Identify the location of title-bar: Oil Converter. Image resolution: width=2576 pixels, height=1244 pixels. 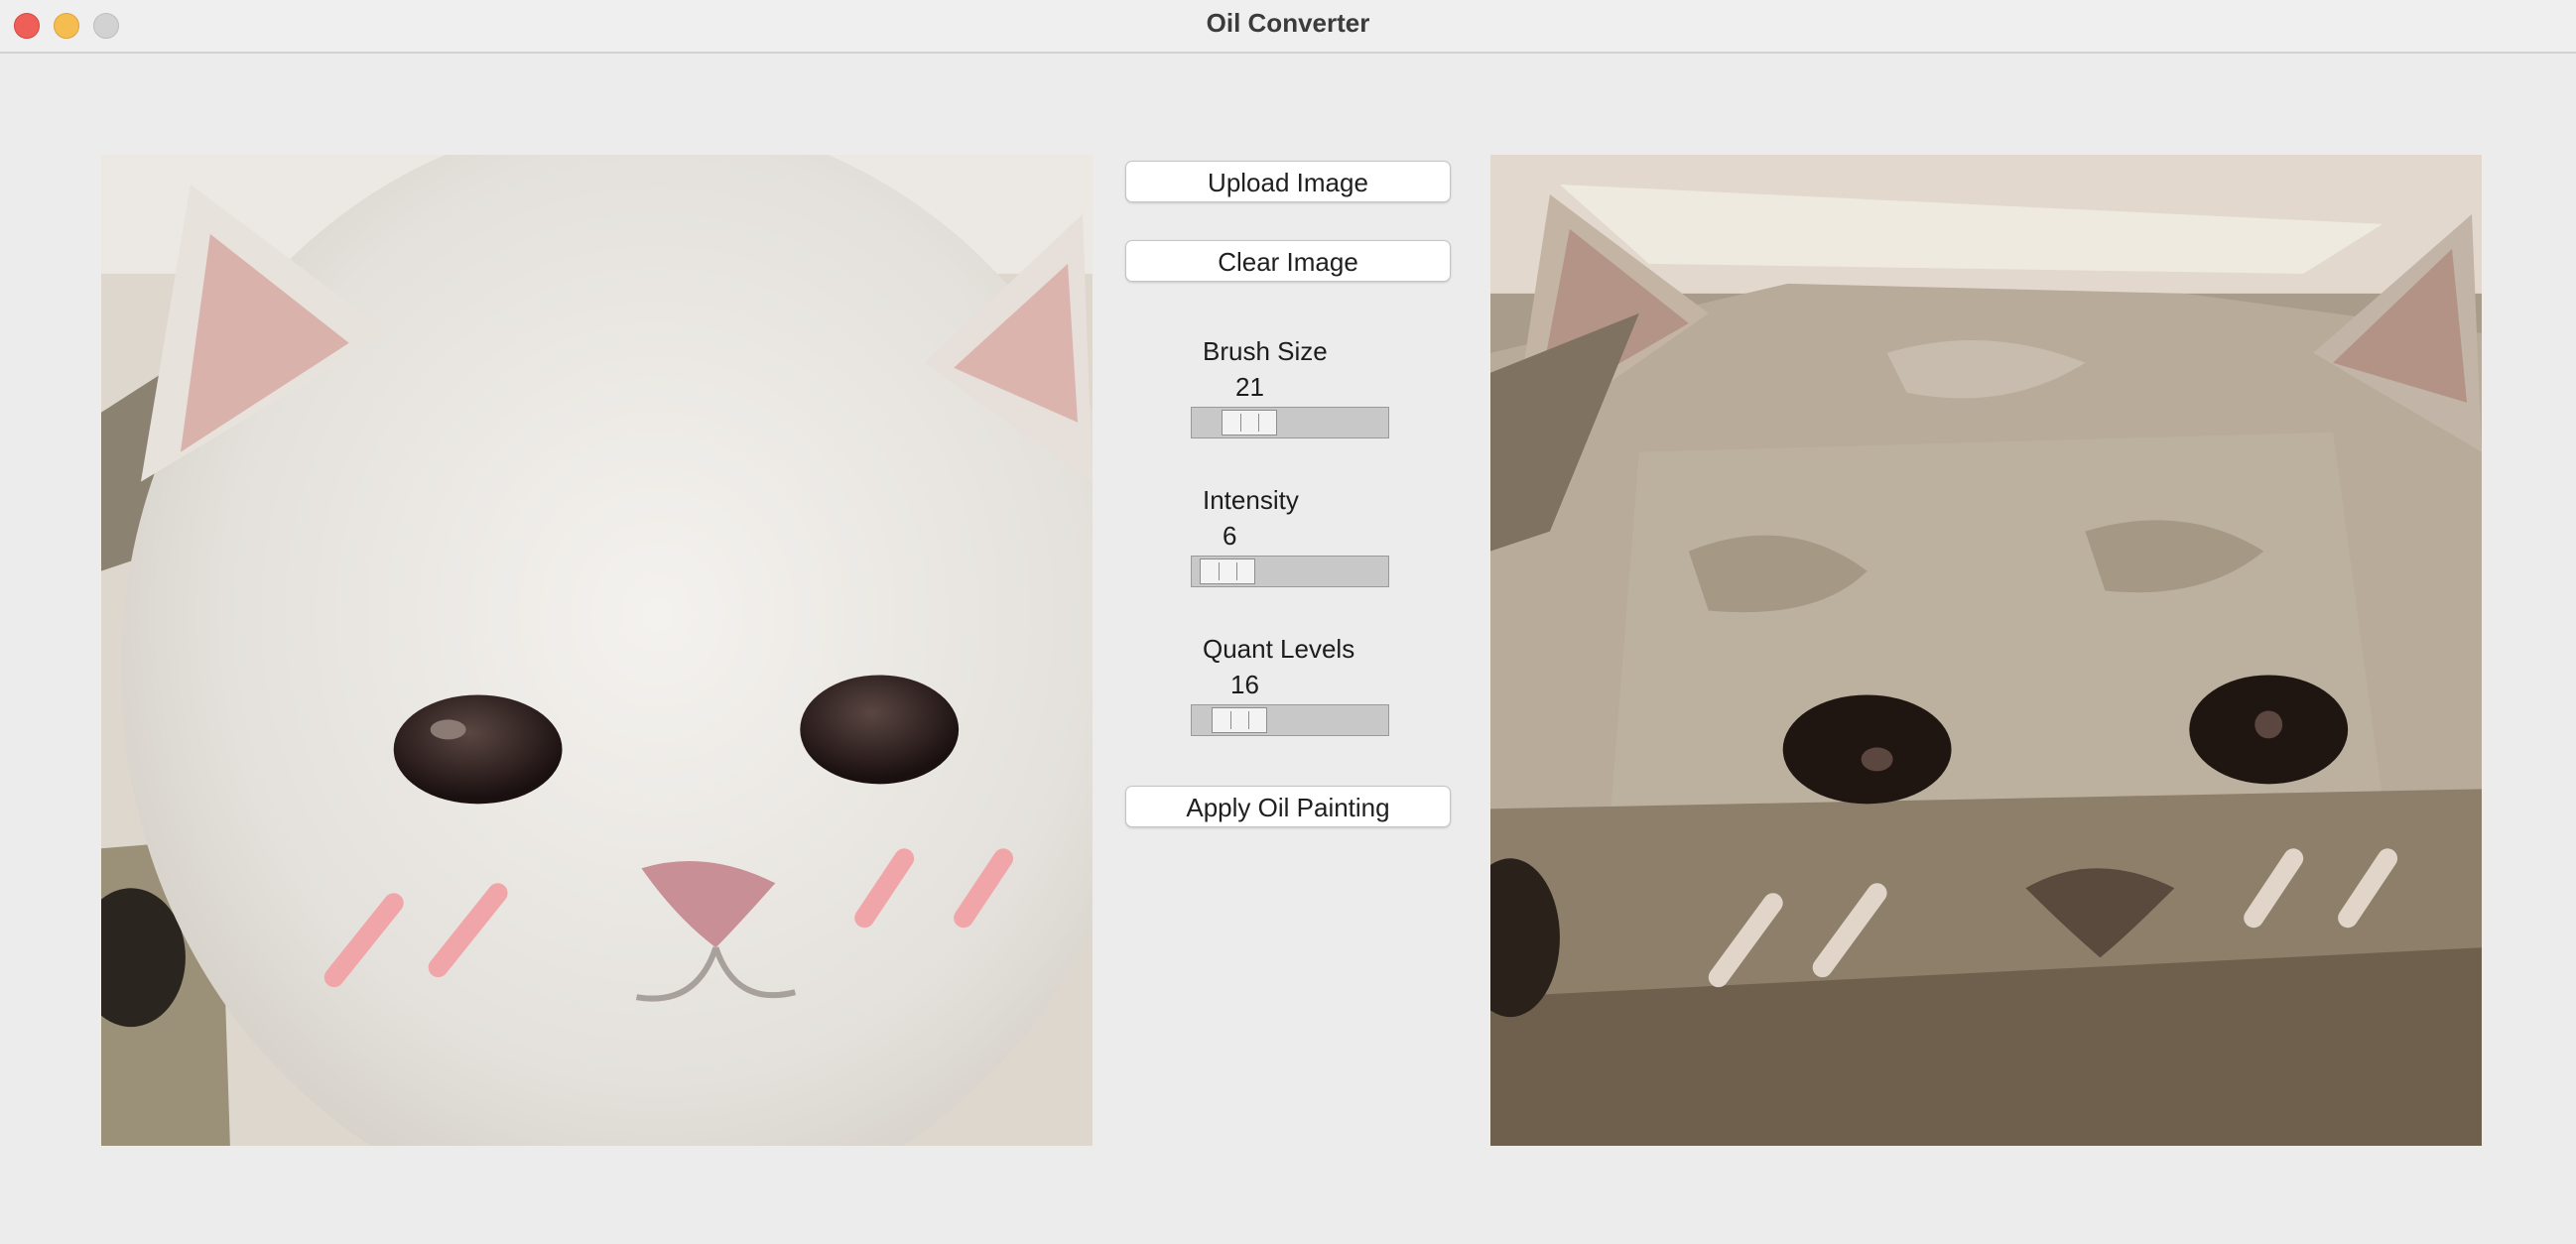
(1288, 27).